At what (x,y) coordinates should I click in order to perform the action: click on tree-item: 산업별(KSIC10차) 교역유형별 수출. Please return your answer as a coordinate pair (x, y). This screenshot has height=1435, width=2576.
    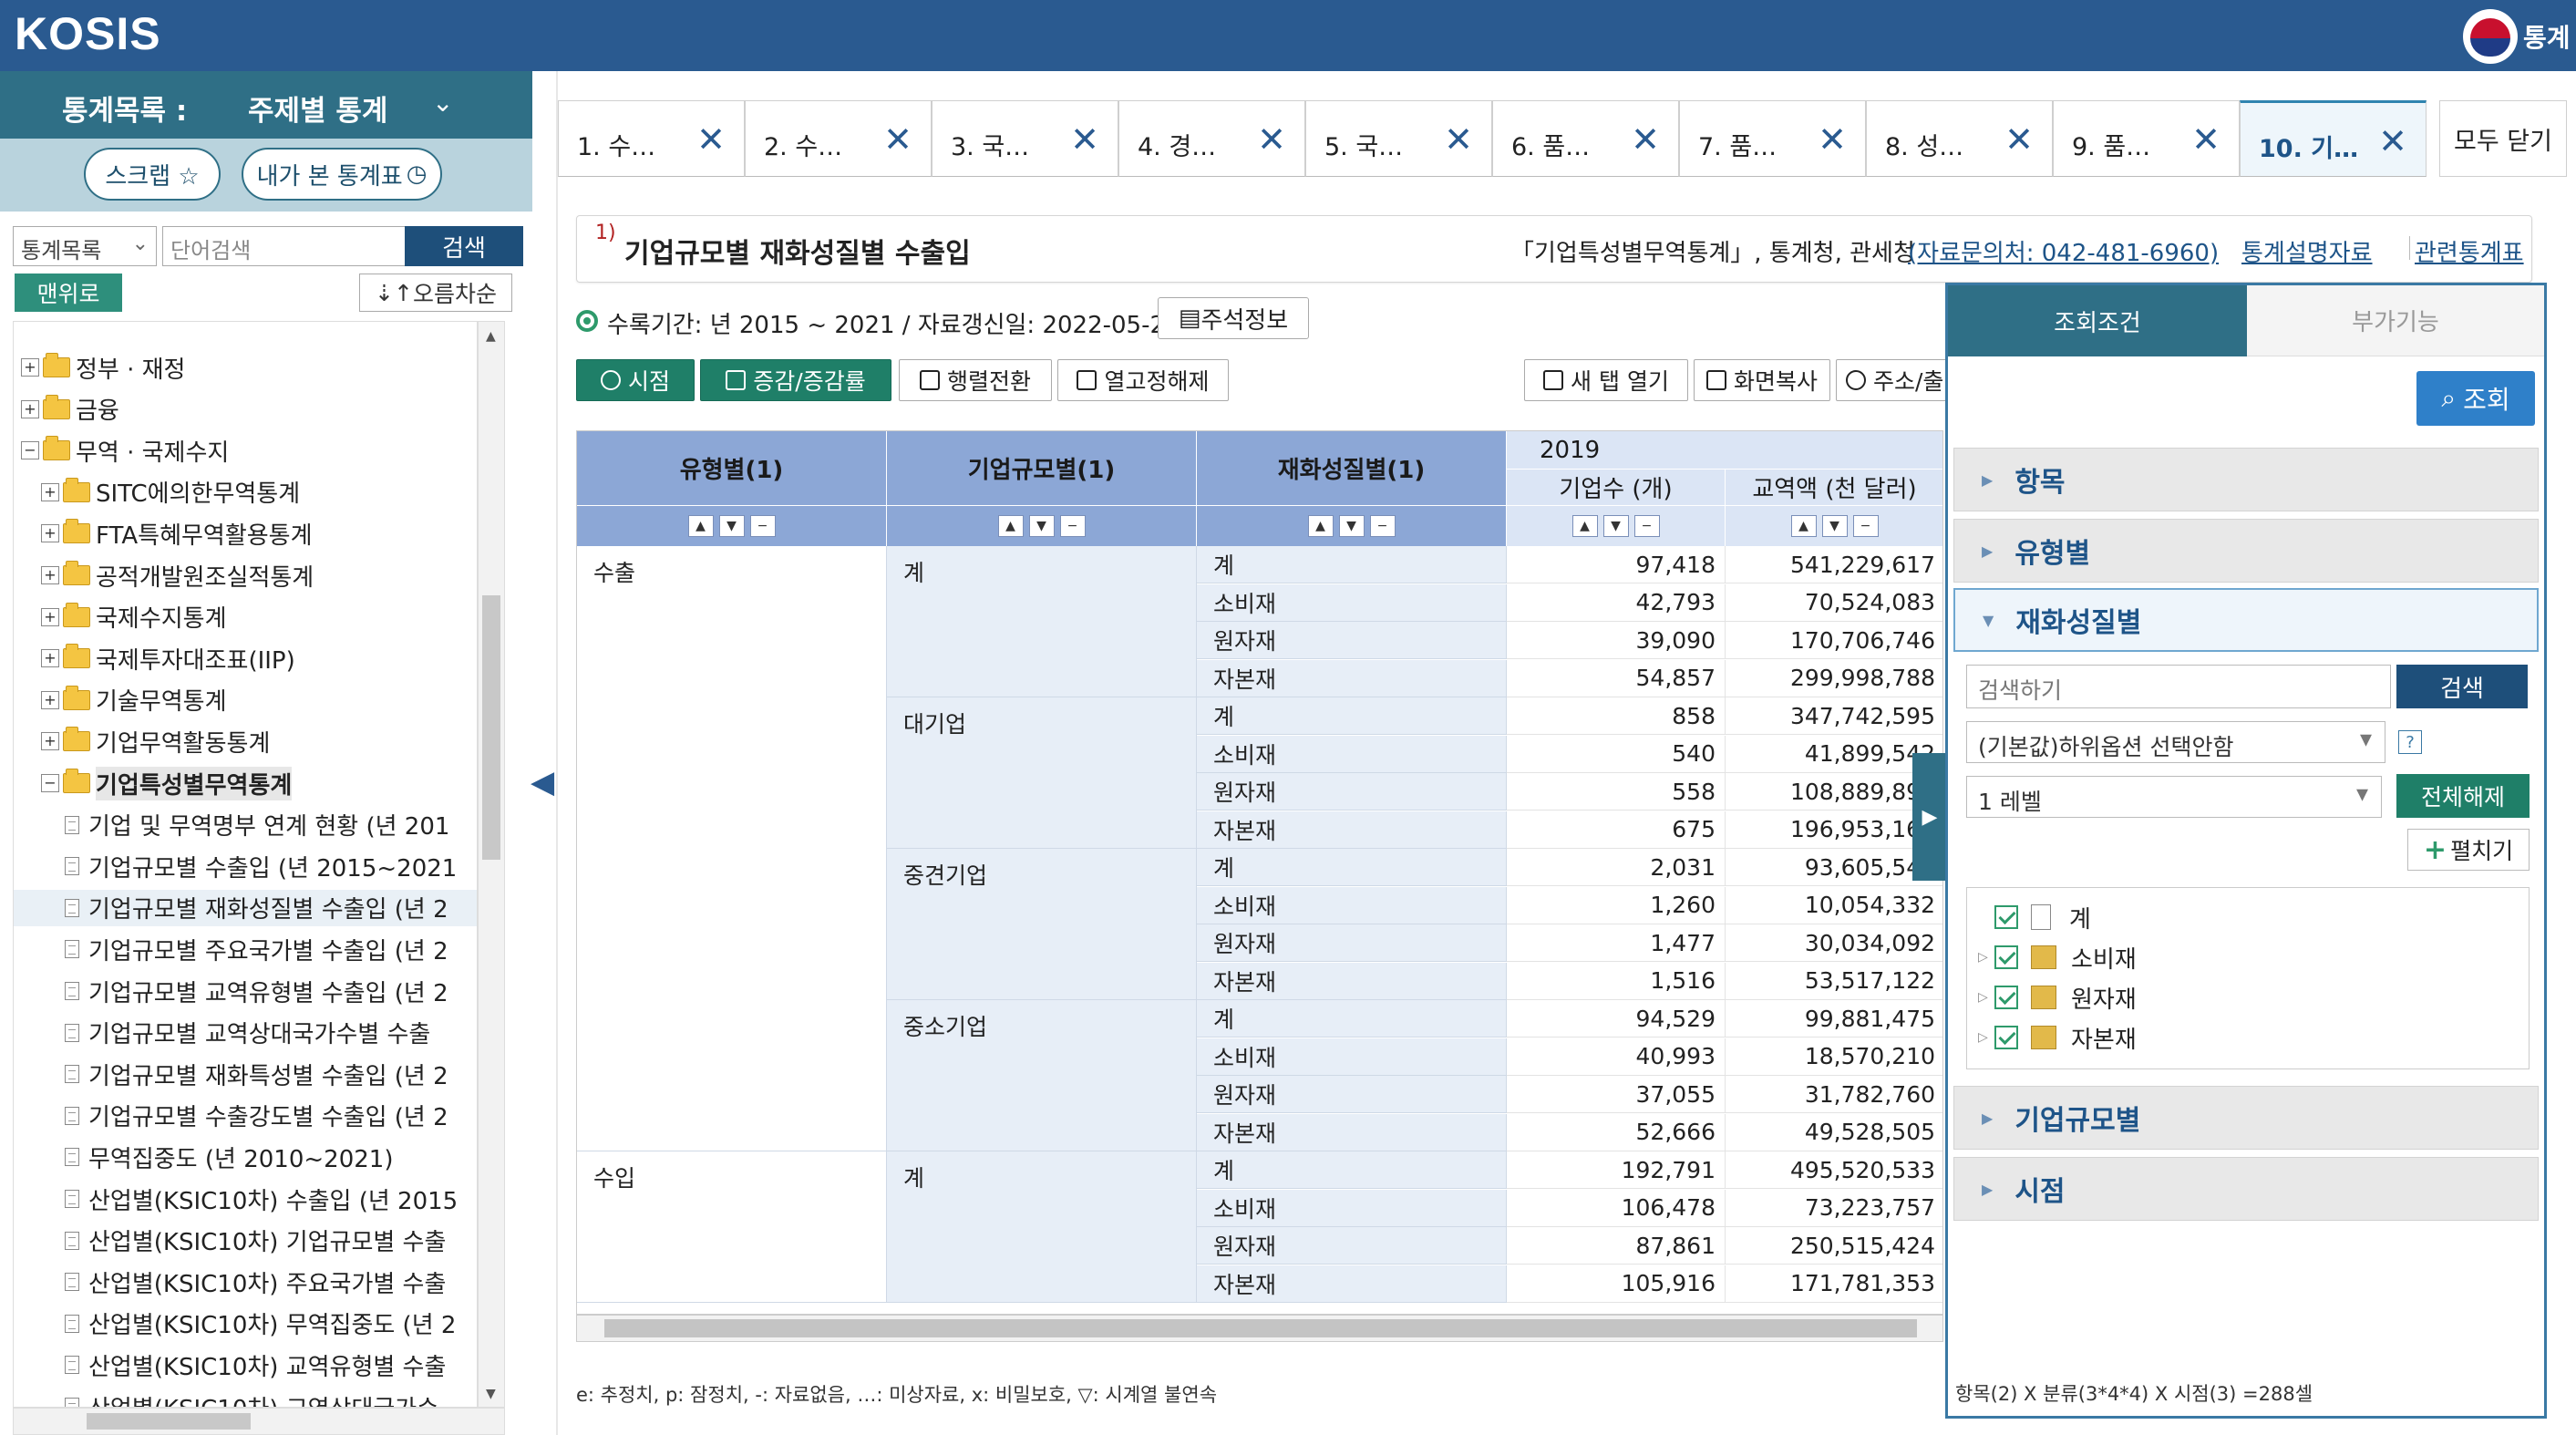
    Looking at the image, I should click on (245, 1365).